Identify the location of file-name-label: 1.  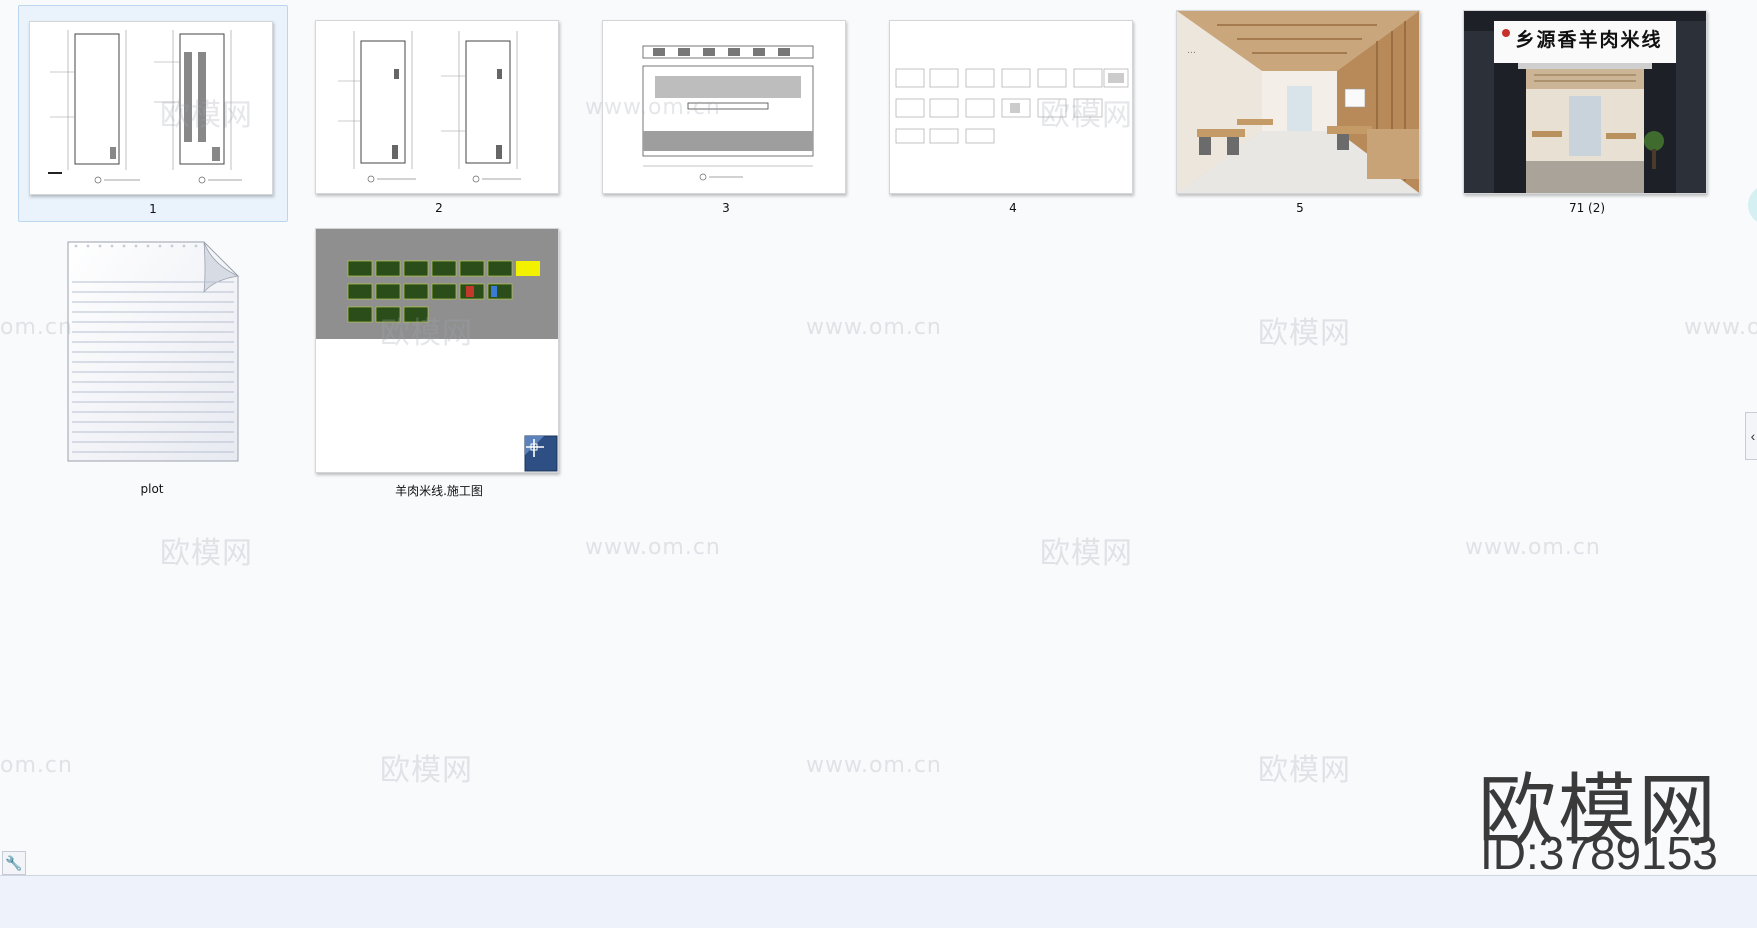
(153, 209).